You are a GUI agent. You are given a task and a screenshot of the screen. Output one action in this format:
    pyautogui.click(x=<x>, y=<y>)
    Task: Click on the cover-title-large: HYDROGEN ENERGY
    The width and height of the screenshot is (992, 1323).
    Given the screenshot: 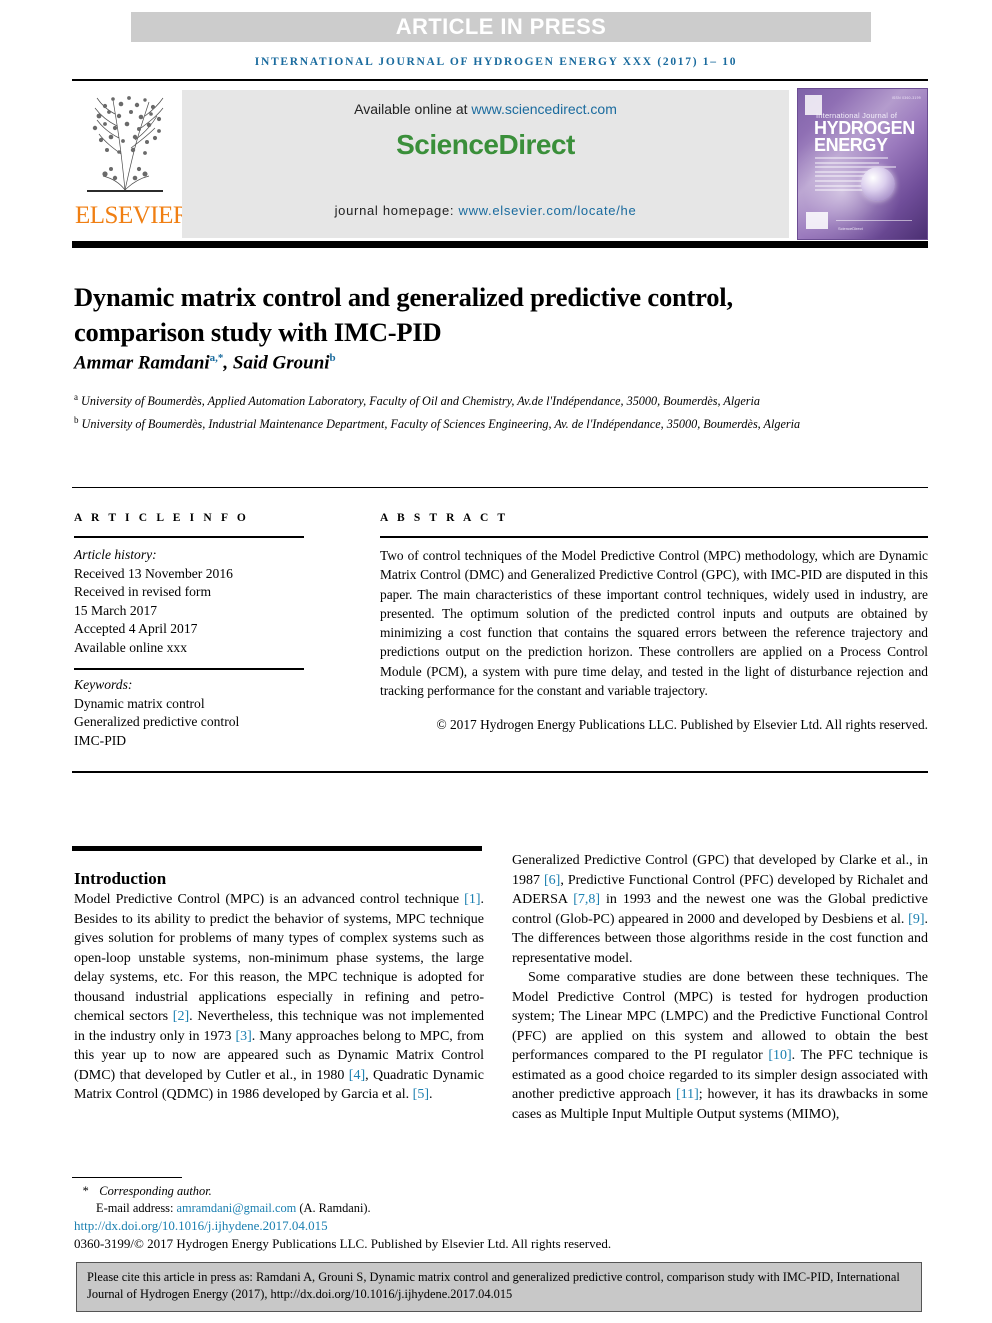 What is the action you would take?
    pyautogui.click(x=864, y=137)
    